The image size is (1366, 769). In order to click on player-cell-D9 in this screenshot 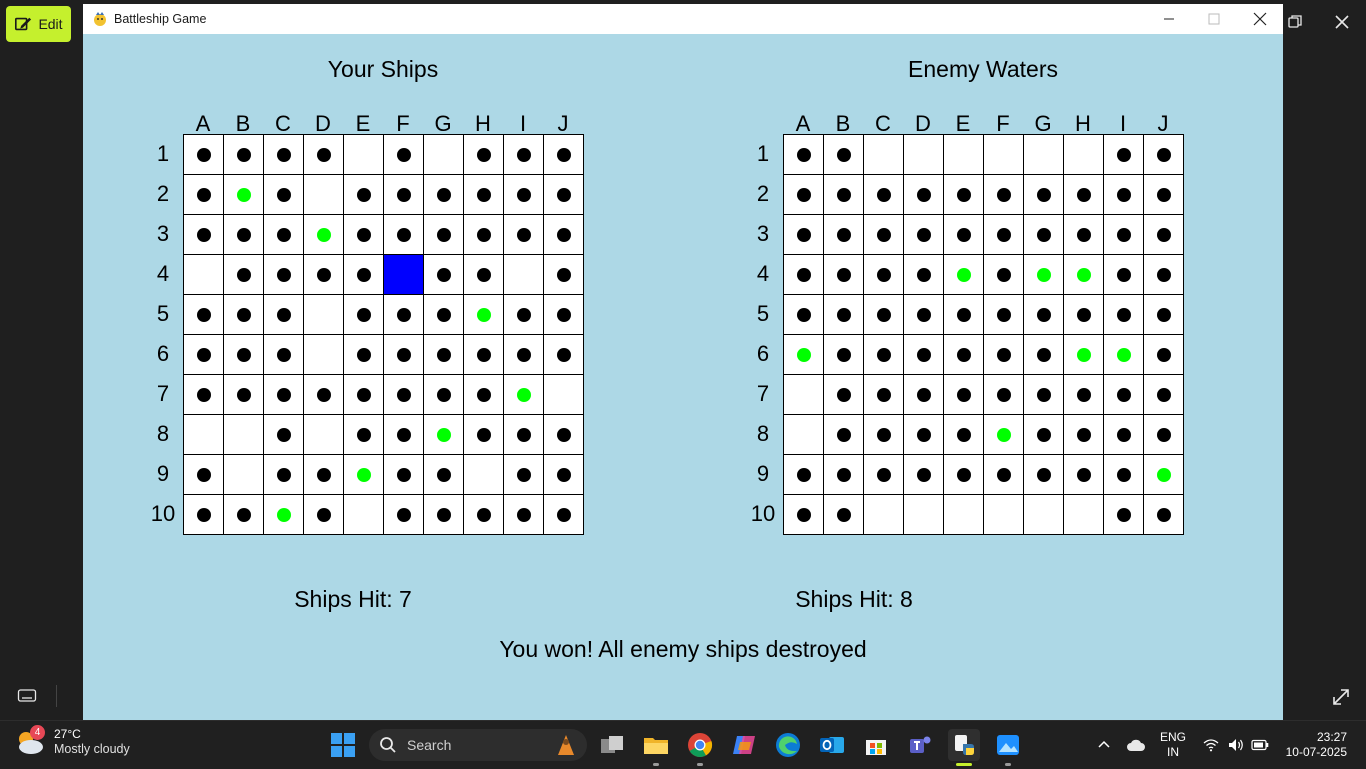, I will do `click(324, 475)`.